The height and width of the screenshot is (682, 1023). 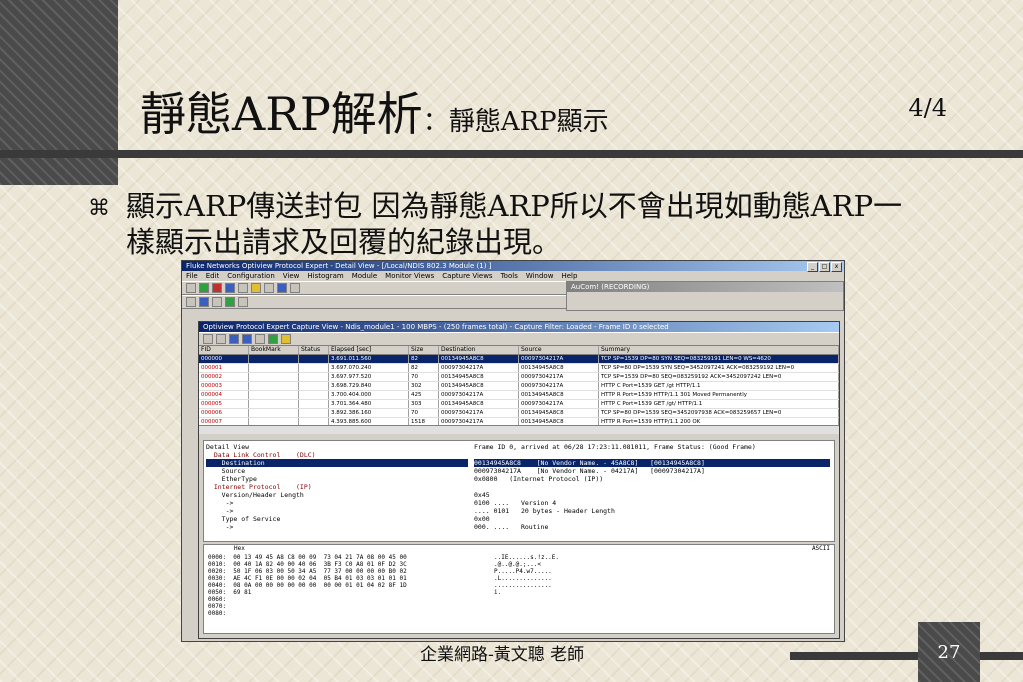 I want to click on column-header: Summary, so click(x=719, y=350).